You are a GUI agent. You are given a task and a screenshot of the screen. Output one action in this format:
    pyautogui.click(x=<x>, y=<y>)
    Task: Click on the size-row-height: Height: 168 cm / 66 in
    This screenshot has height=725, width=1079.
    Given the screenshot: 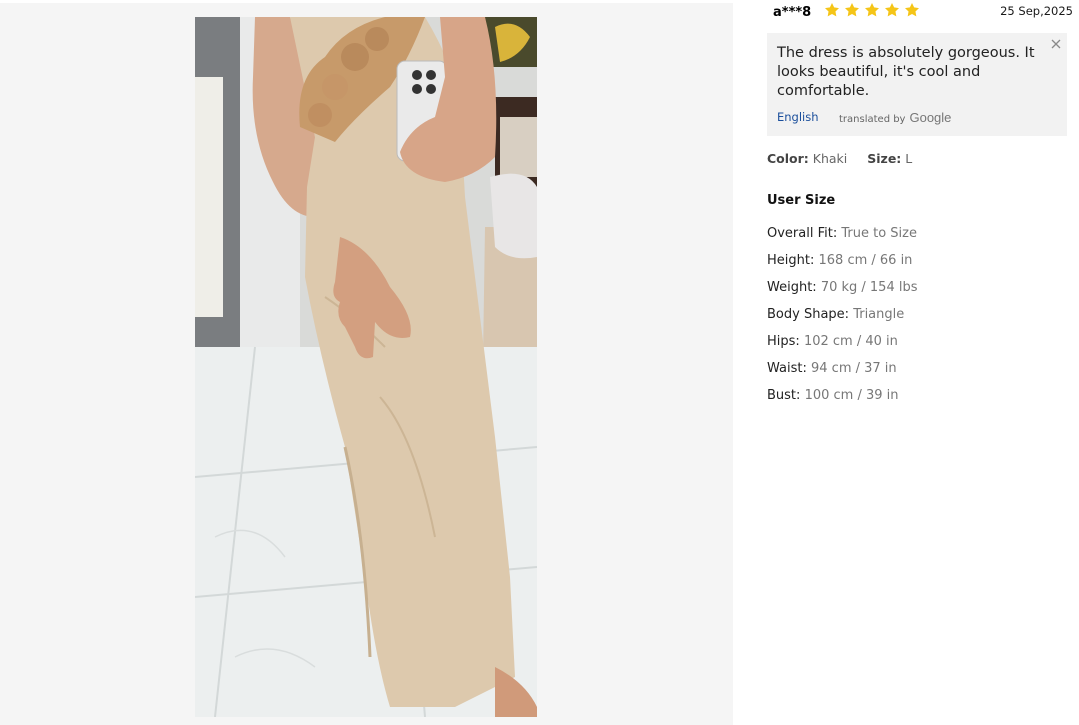 What is the action you would take?
    pyautogui.click(x=842, y=260)
    